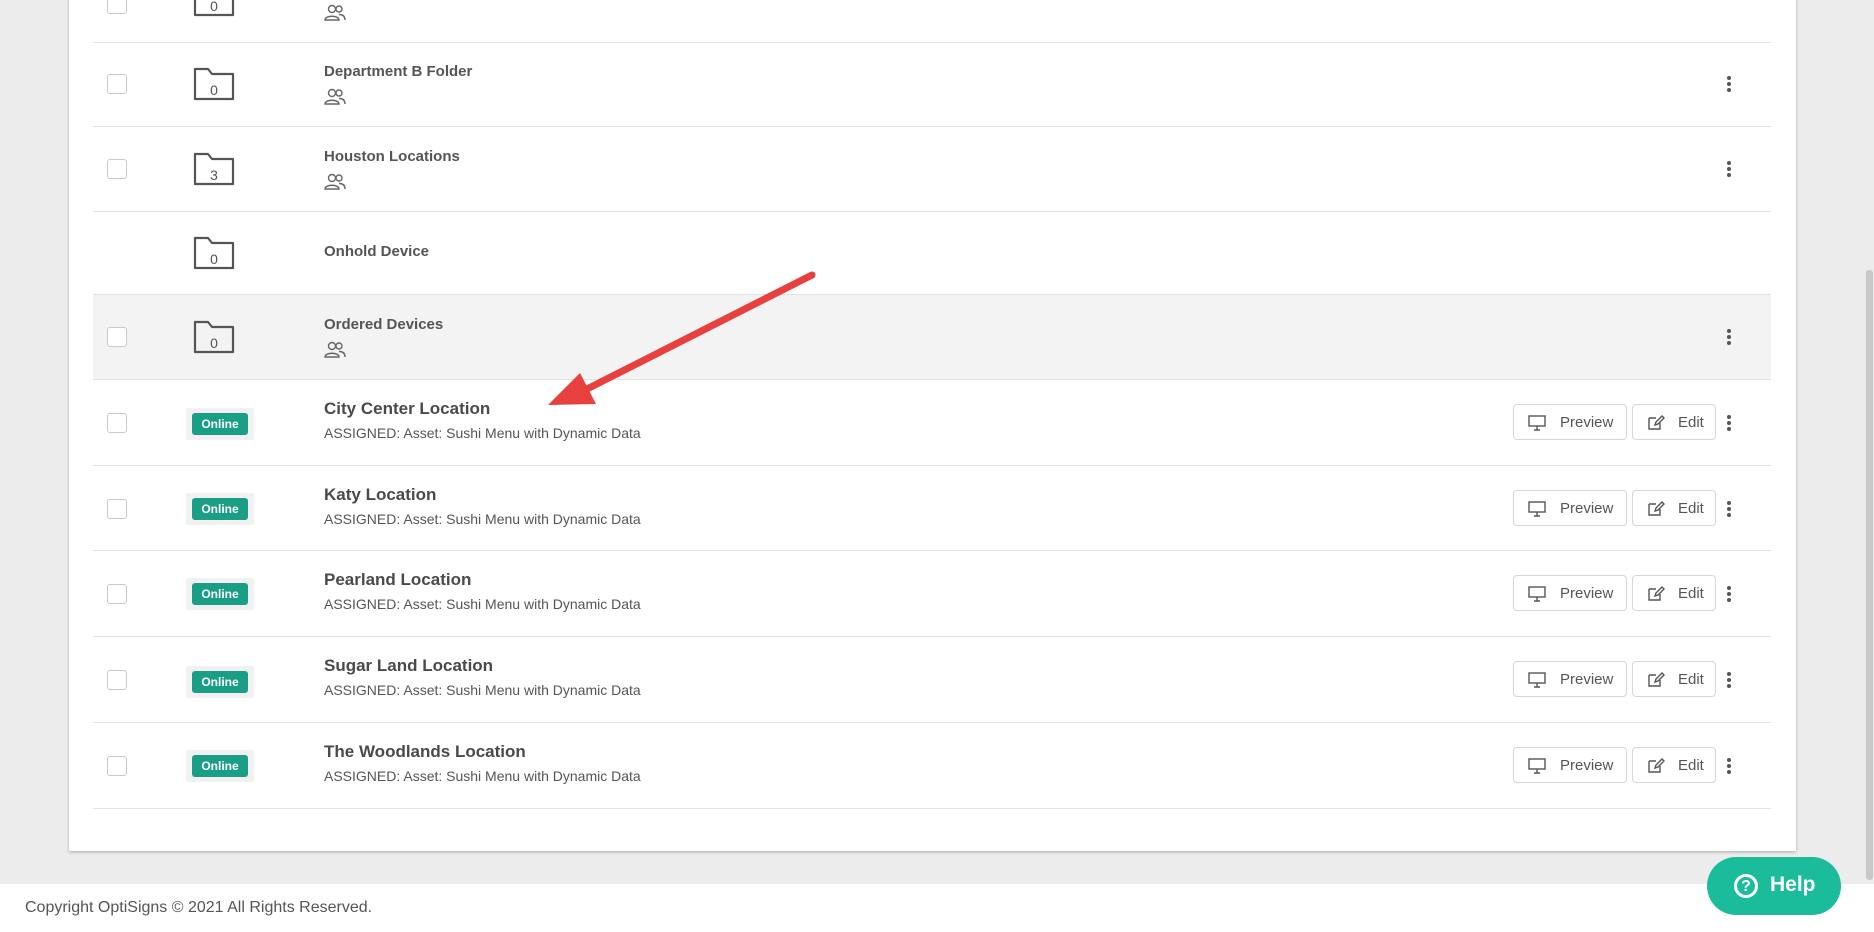 The height and width of the screenshot is (932, 1874). I want to click on folder-title: Department B Folder, so click(398, 71).